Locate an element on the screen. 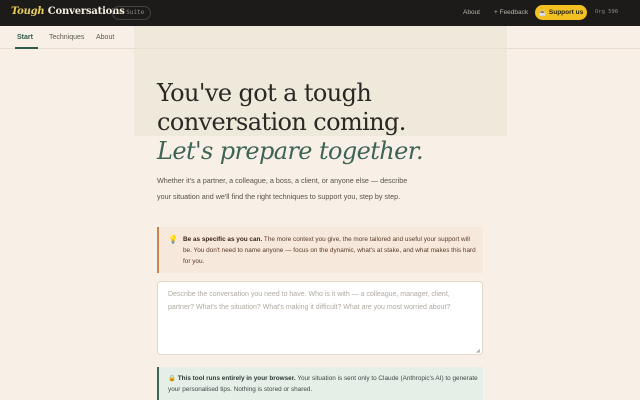  coffee-icon: ☕ is located at coordinates (542, 13).